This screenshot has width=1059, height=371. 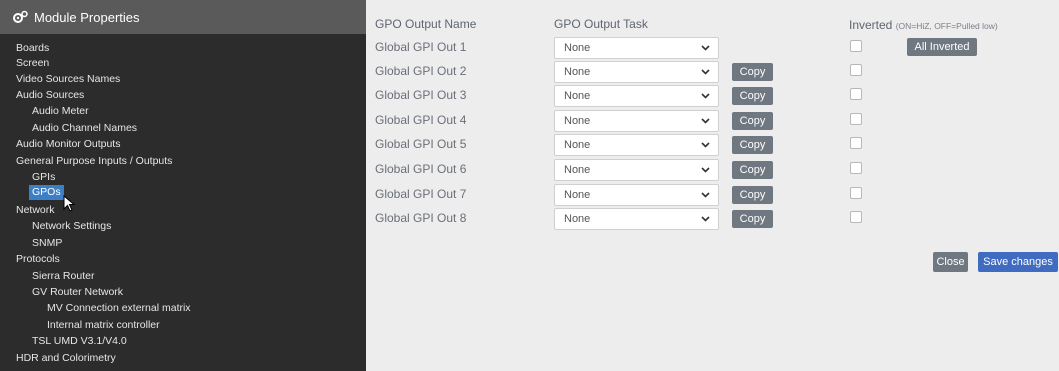 I want to click on gpo-output-name: Global GPI Out 7, so click(x=421, y=194).